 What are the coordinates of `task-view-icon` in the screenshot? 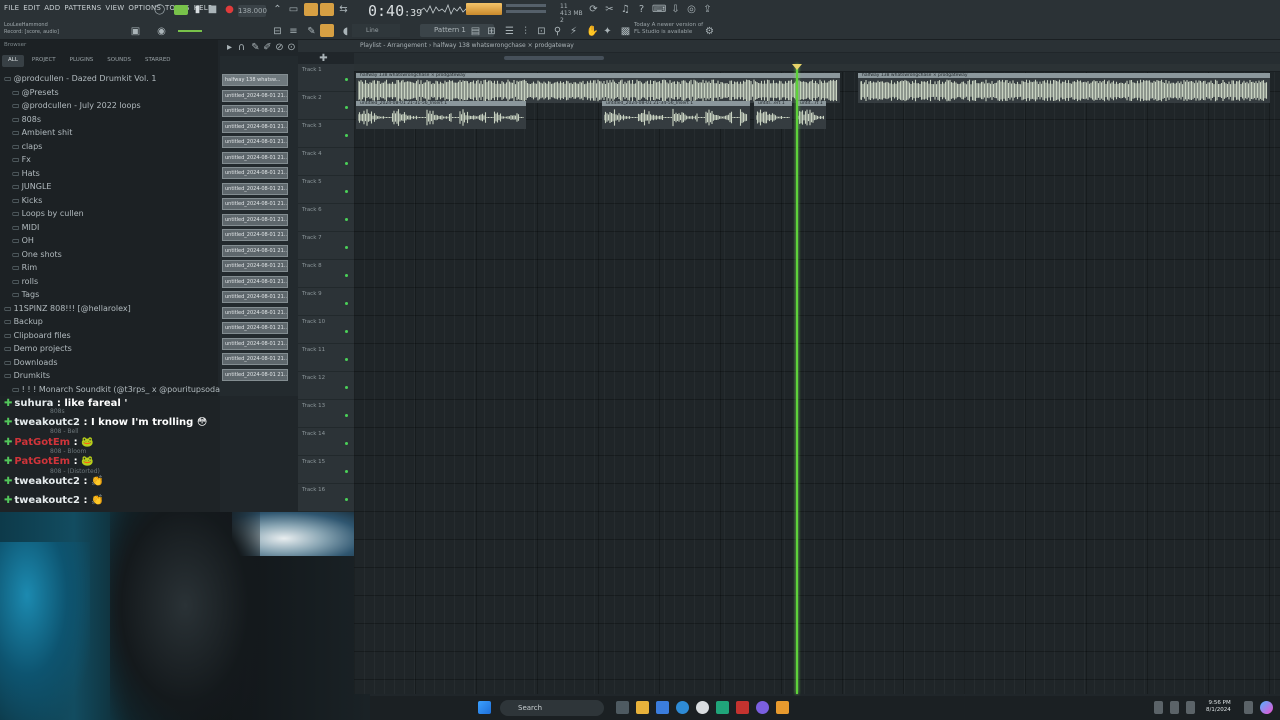 It's located at (622, 707).